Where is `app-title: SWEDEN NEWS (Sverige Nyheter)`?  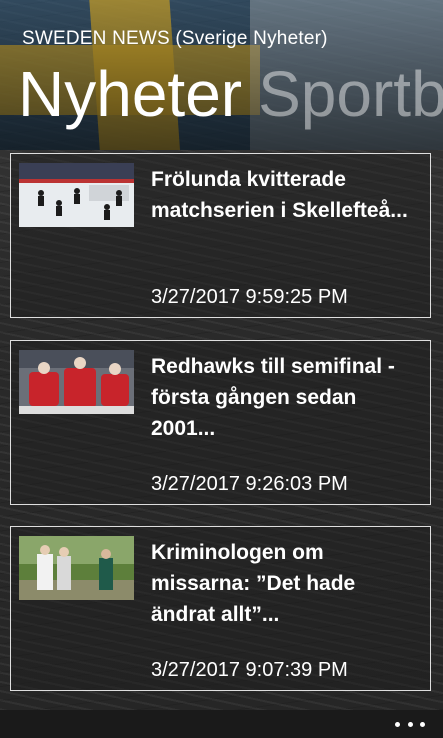 app-title: SWEDEN NEWS (Sverige Nyheter) is located at coordinates (175, 38).